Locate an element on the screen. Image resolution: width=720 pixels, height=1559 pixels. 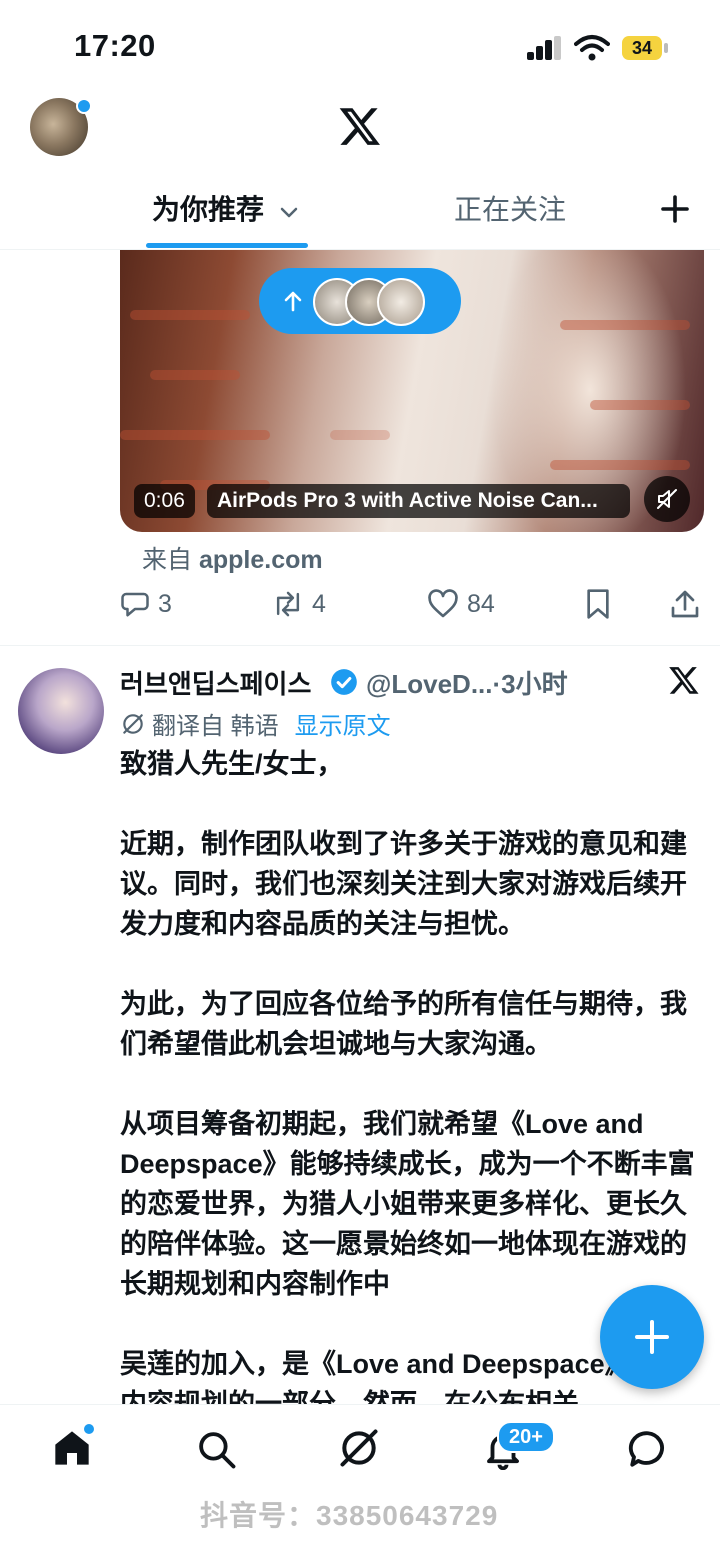
author-name: 러브앤딥스페이스 is located at coordinates (215, 682).